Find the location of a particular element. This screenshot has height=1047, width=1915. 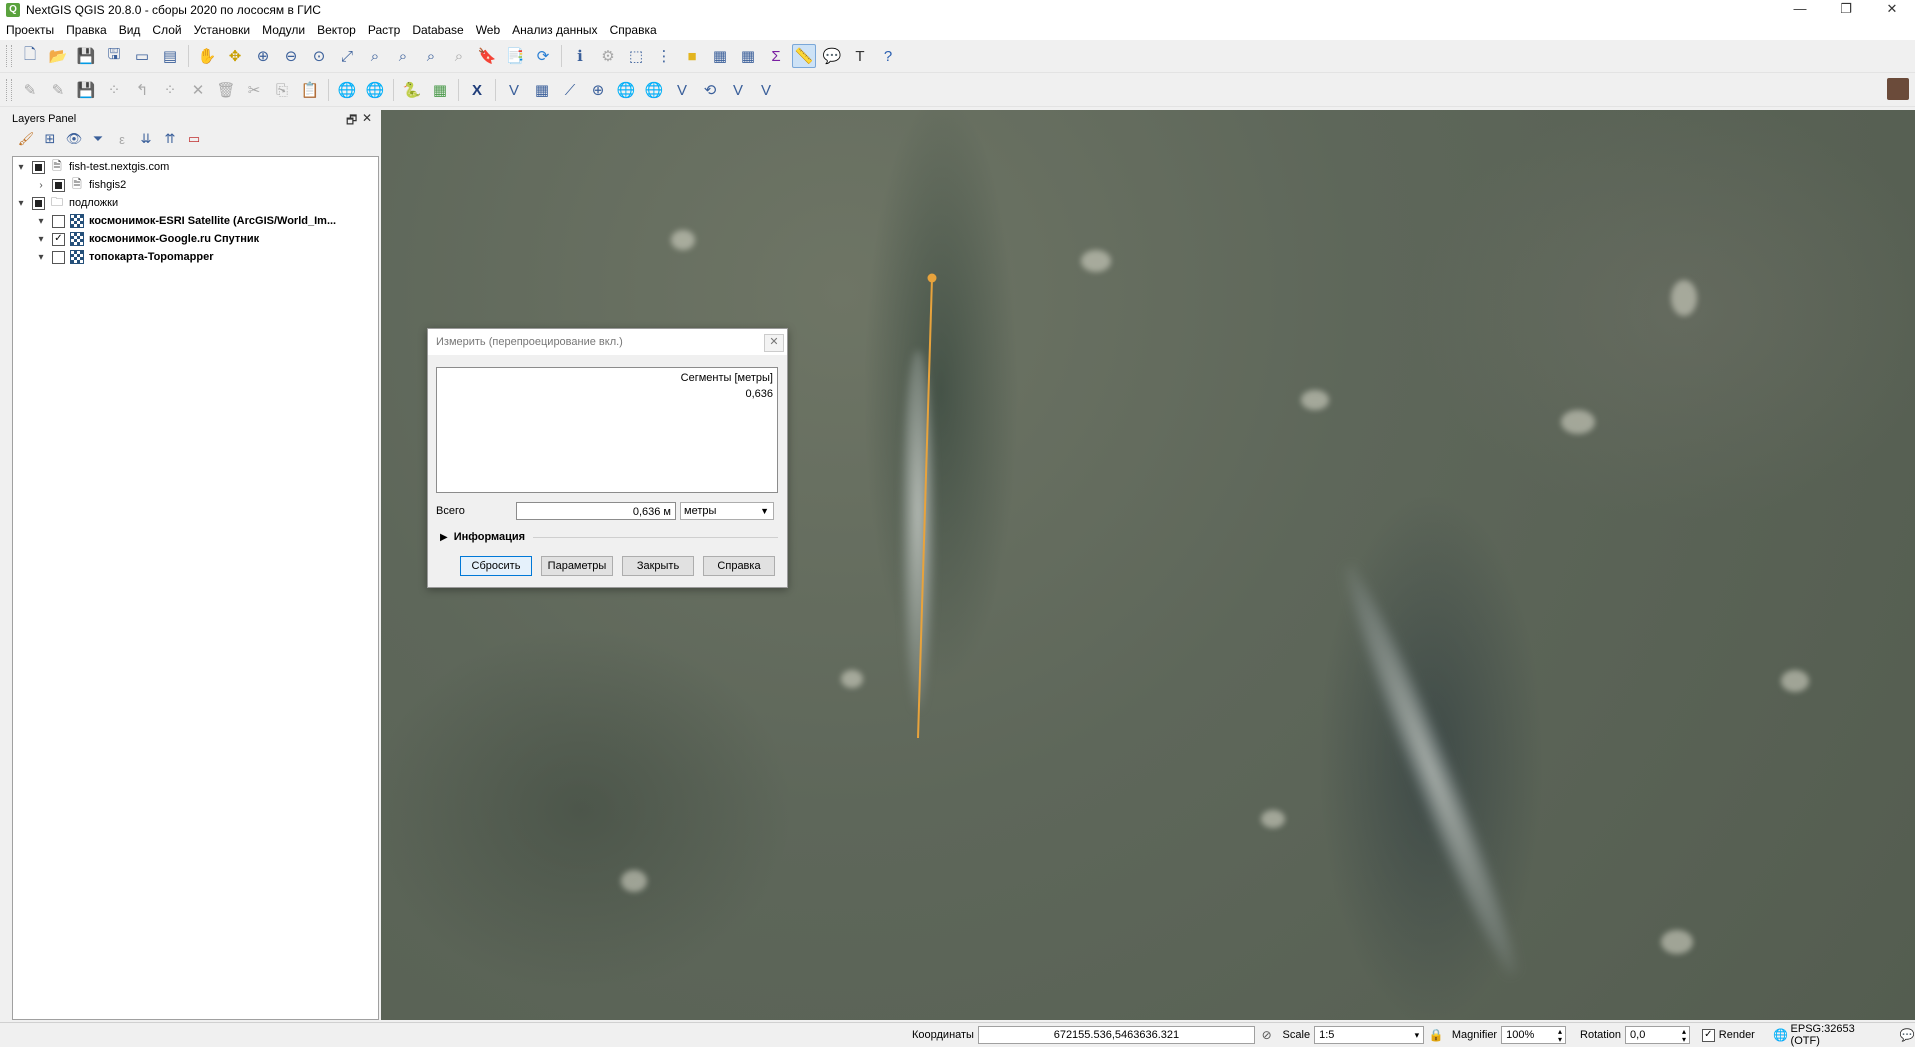

reset-button: Сбросить is located at coordinates (496, 566).